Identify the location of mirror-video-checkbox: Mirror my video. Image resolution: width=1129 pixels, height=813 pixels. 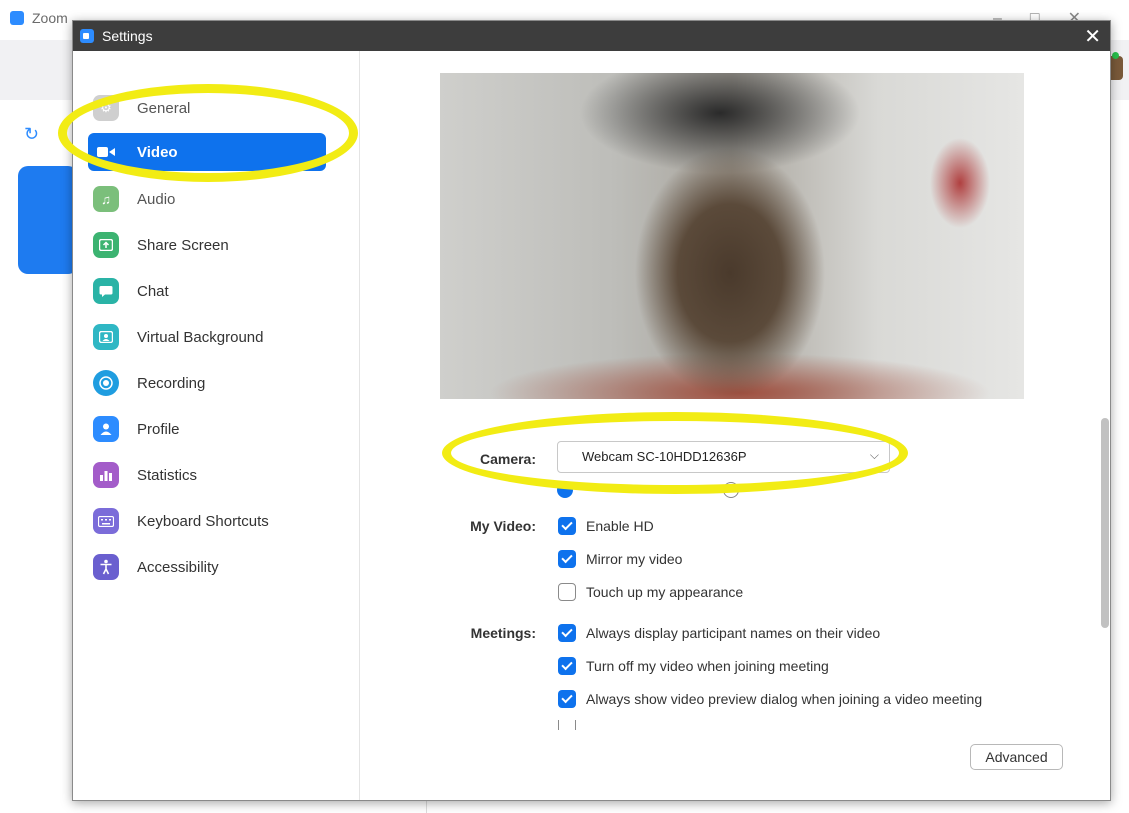
(620, 559).